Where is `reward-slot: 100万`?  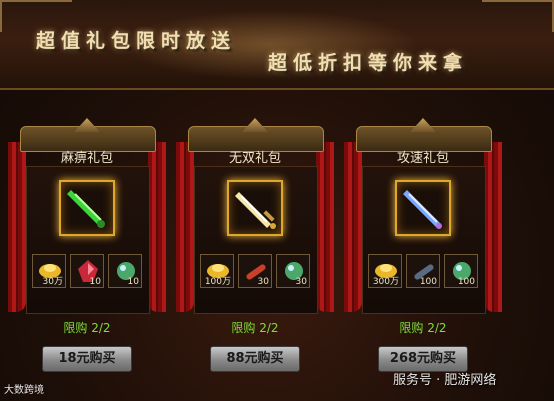 reward-slot: 100万 is located at coordinates (217, 271).